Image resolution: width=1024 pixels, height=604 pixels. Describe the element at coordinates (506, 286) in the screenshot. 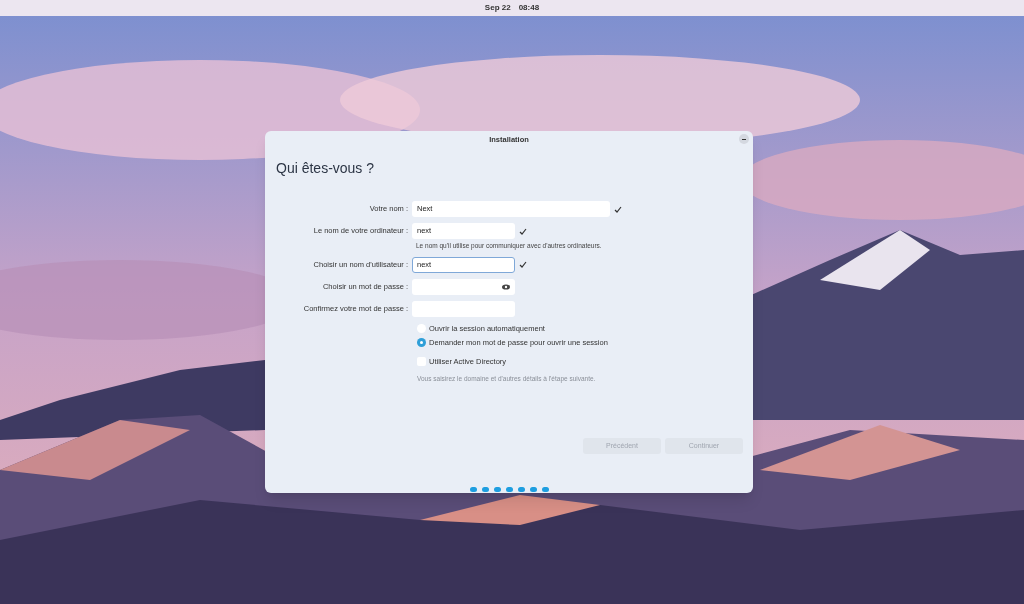

I see `eye-icon` at that location.